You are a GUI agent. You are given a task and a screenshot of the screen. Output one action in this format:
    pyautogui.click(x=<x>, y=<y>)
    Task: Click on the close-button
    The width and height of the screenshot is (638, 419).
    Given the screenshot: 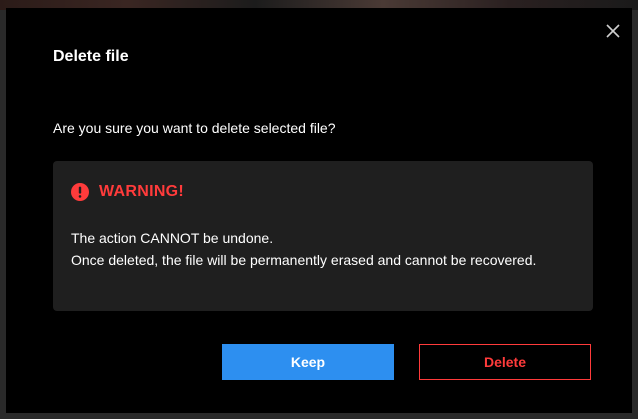 What is the action you would take?
    pyautogui.click(x=613, y=31)
    